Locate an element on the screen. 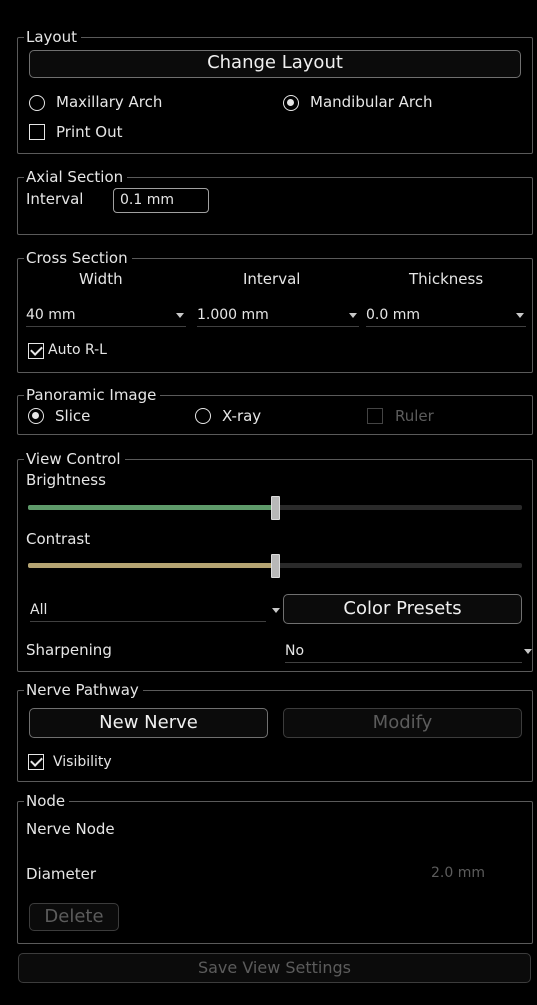 This screenshot has height=1005, width=537. contrast-label: Contrast is located at coordinates (58, 539).